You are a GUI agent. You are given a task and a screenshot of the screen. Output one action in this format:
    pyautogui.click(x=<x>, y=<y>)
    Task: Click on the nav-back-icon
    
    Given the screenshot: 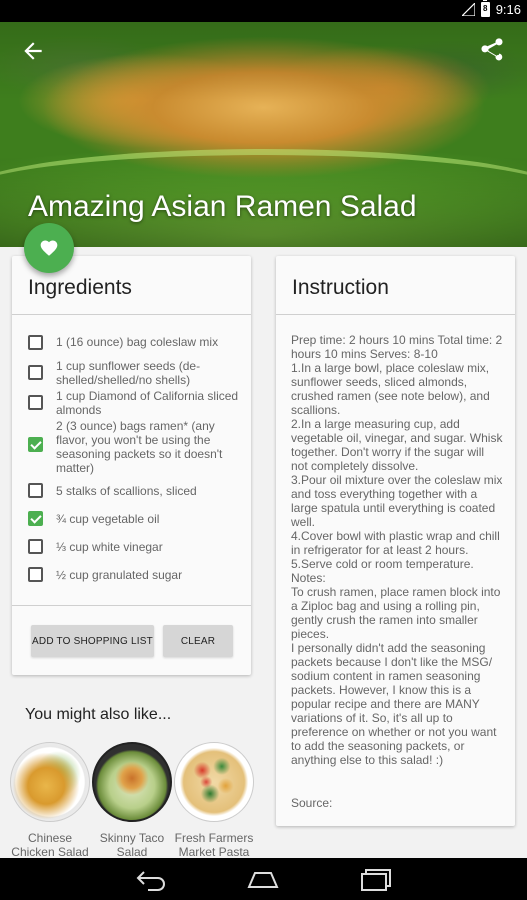 What is the action you would take?
    pyautogui.click(x=151, y=879)
    